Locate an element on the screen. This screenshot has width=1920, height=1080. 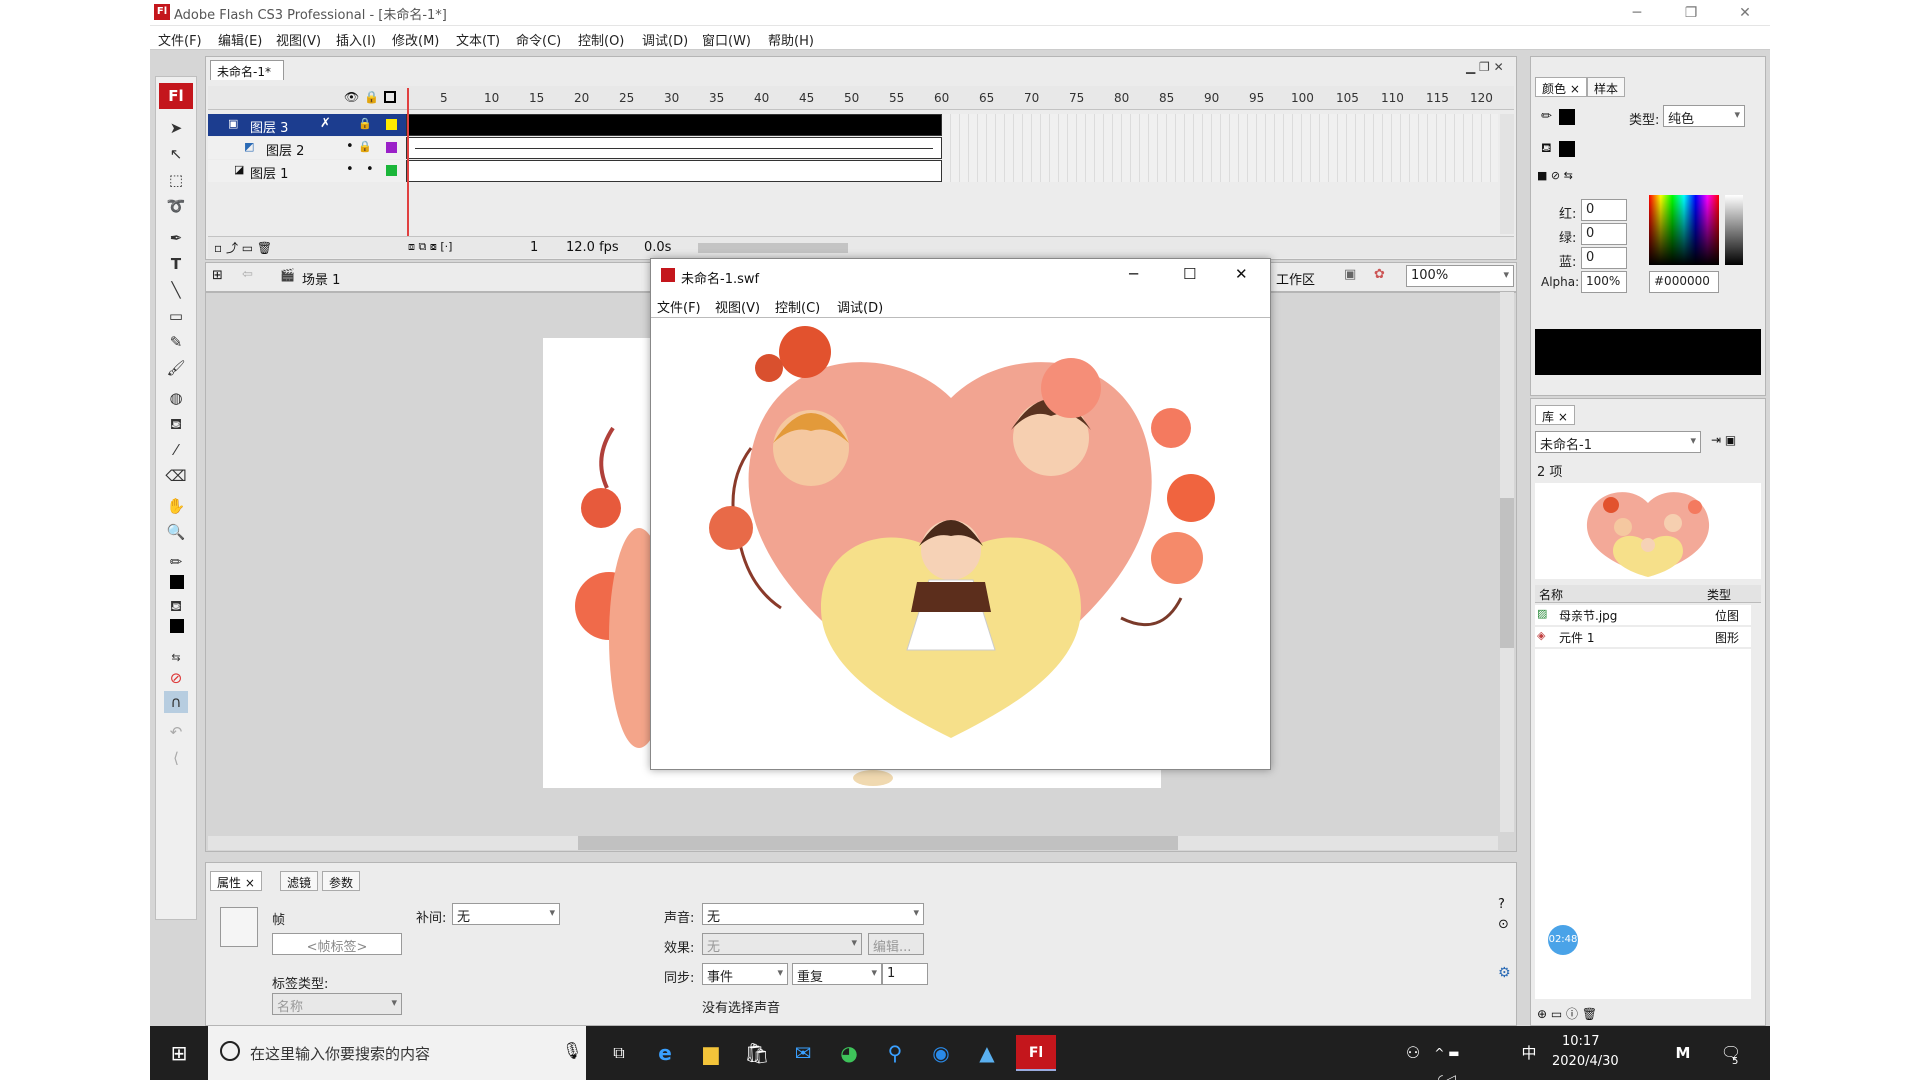
doc-window-controls-icon: ▁ ❐ ✕ is located at coordinates (1485, 67).